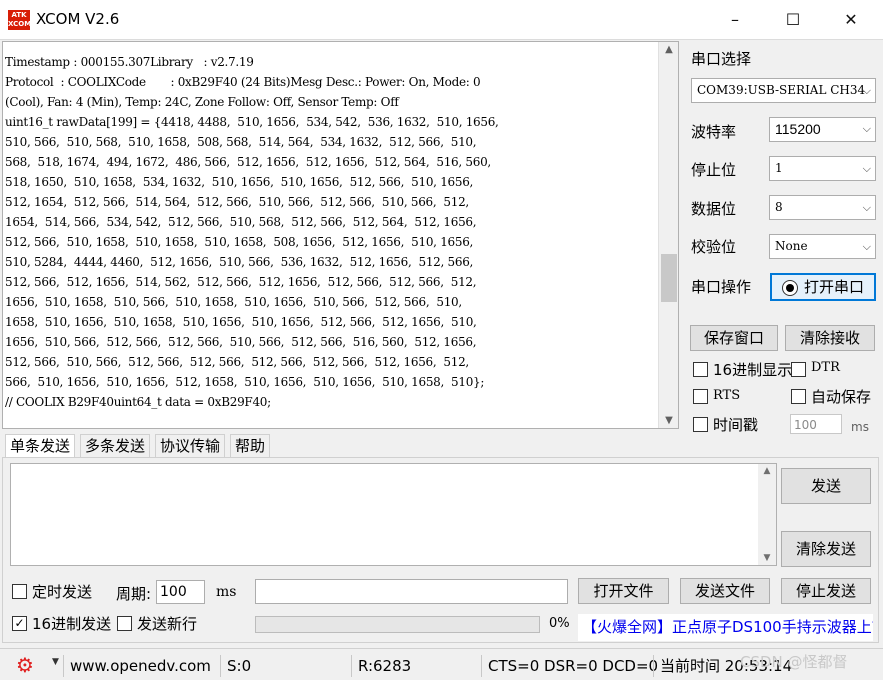 This screenshot has width=883, height=680. Describe the element at coordinates (393, 514) in the screenshot. I see `send-textarea: ▲ ▼` at that location.